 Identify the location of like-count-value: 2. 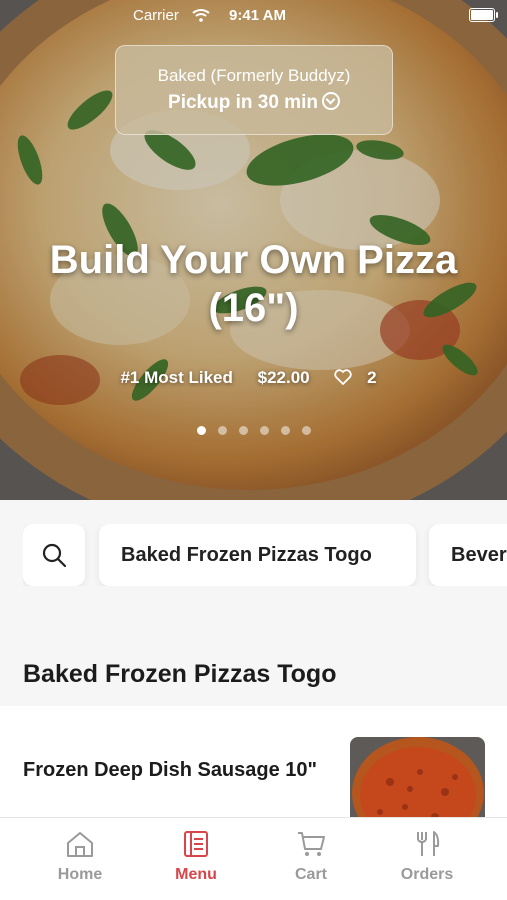
(372, 377).